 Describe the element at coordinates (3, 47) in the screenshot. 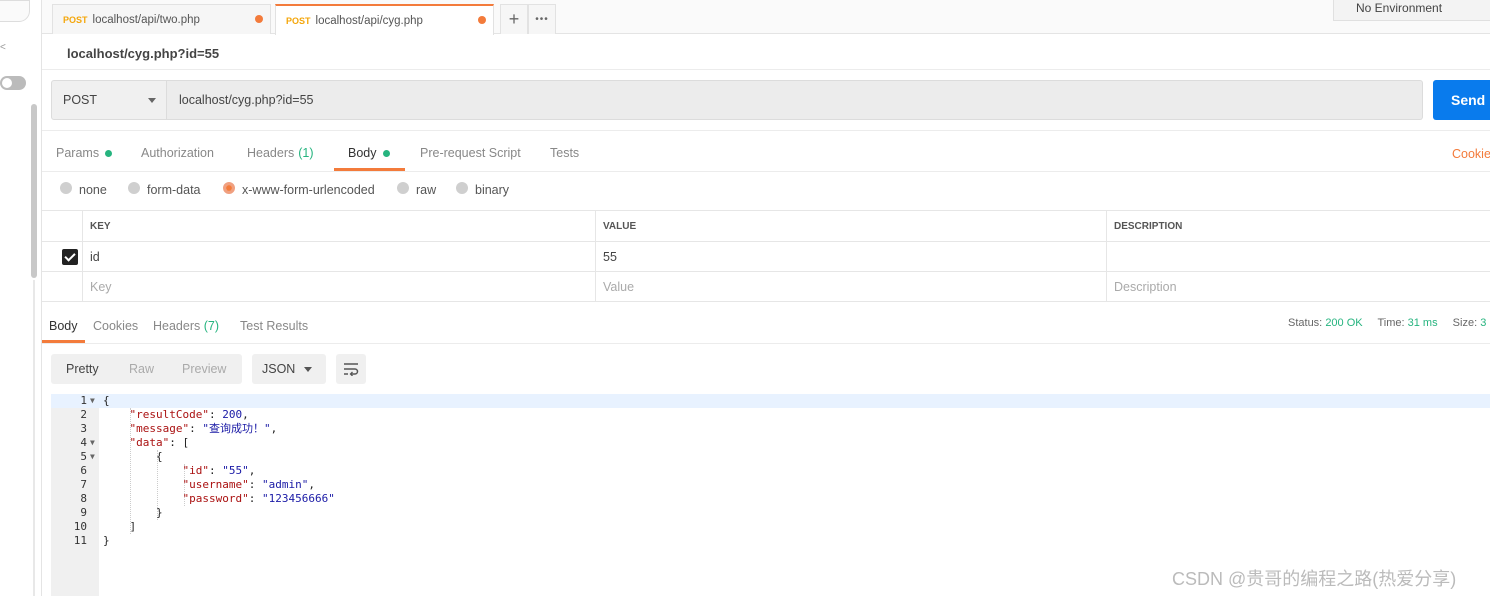

I see `sidebar-marker: <` at that location.